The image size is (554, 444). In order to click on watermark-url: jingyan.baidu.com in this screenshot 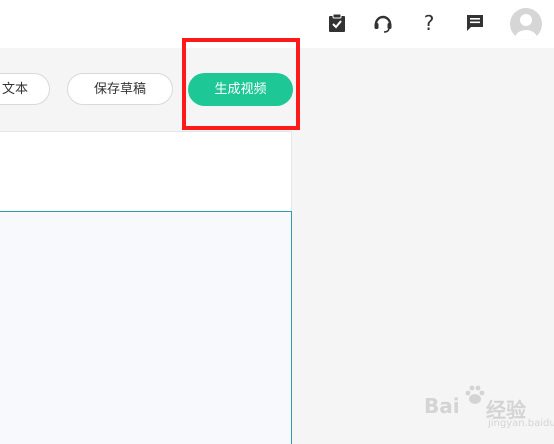, I will do `click(521, 423)`.